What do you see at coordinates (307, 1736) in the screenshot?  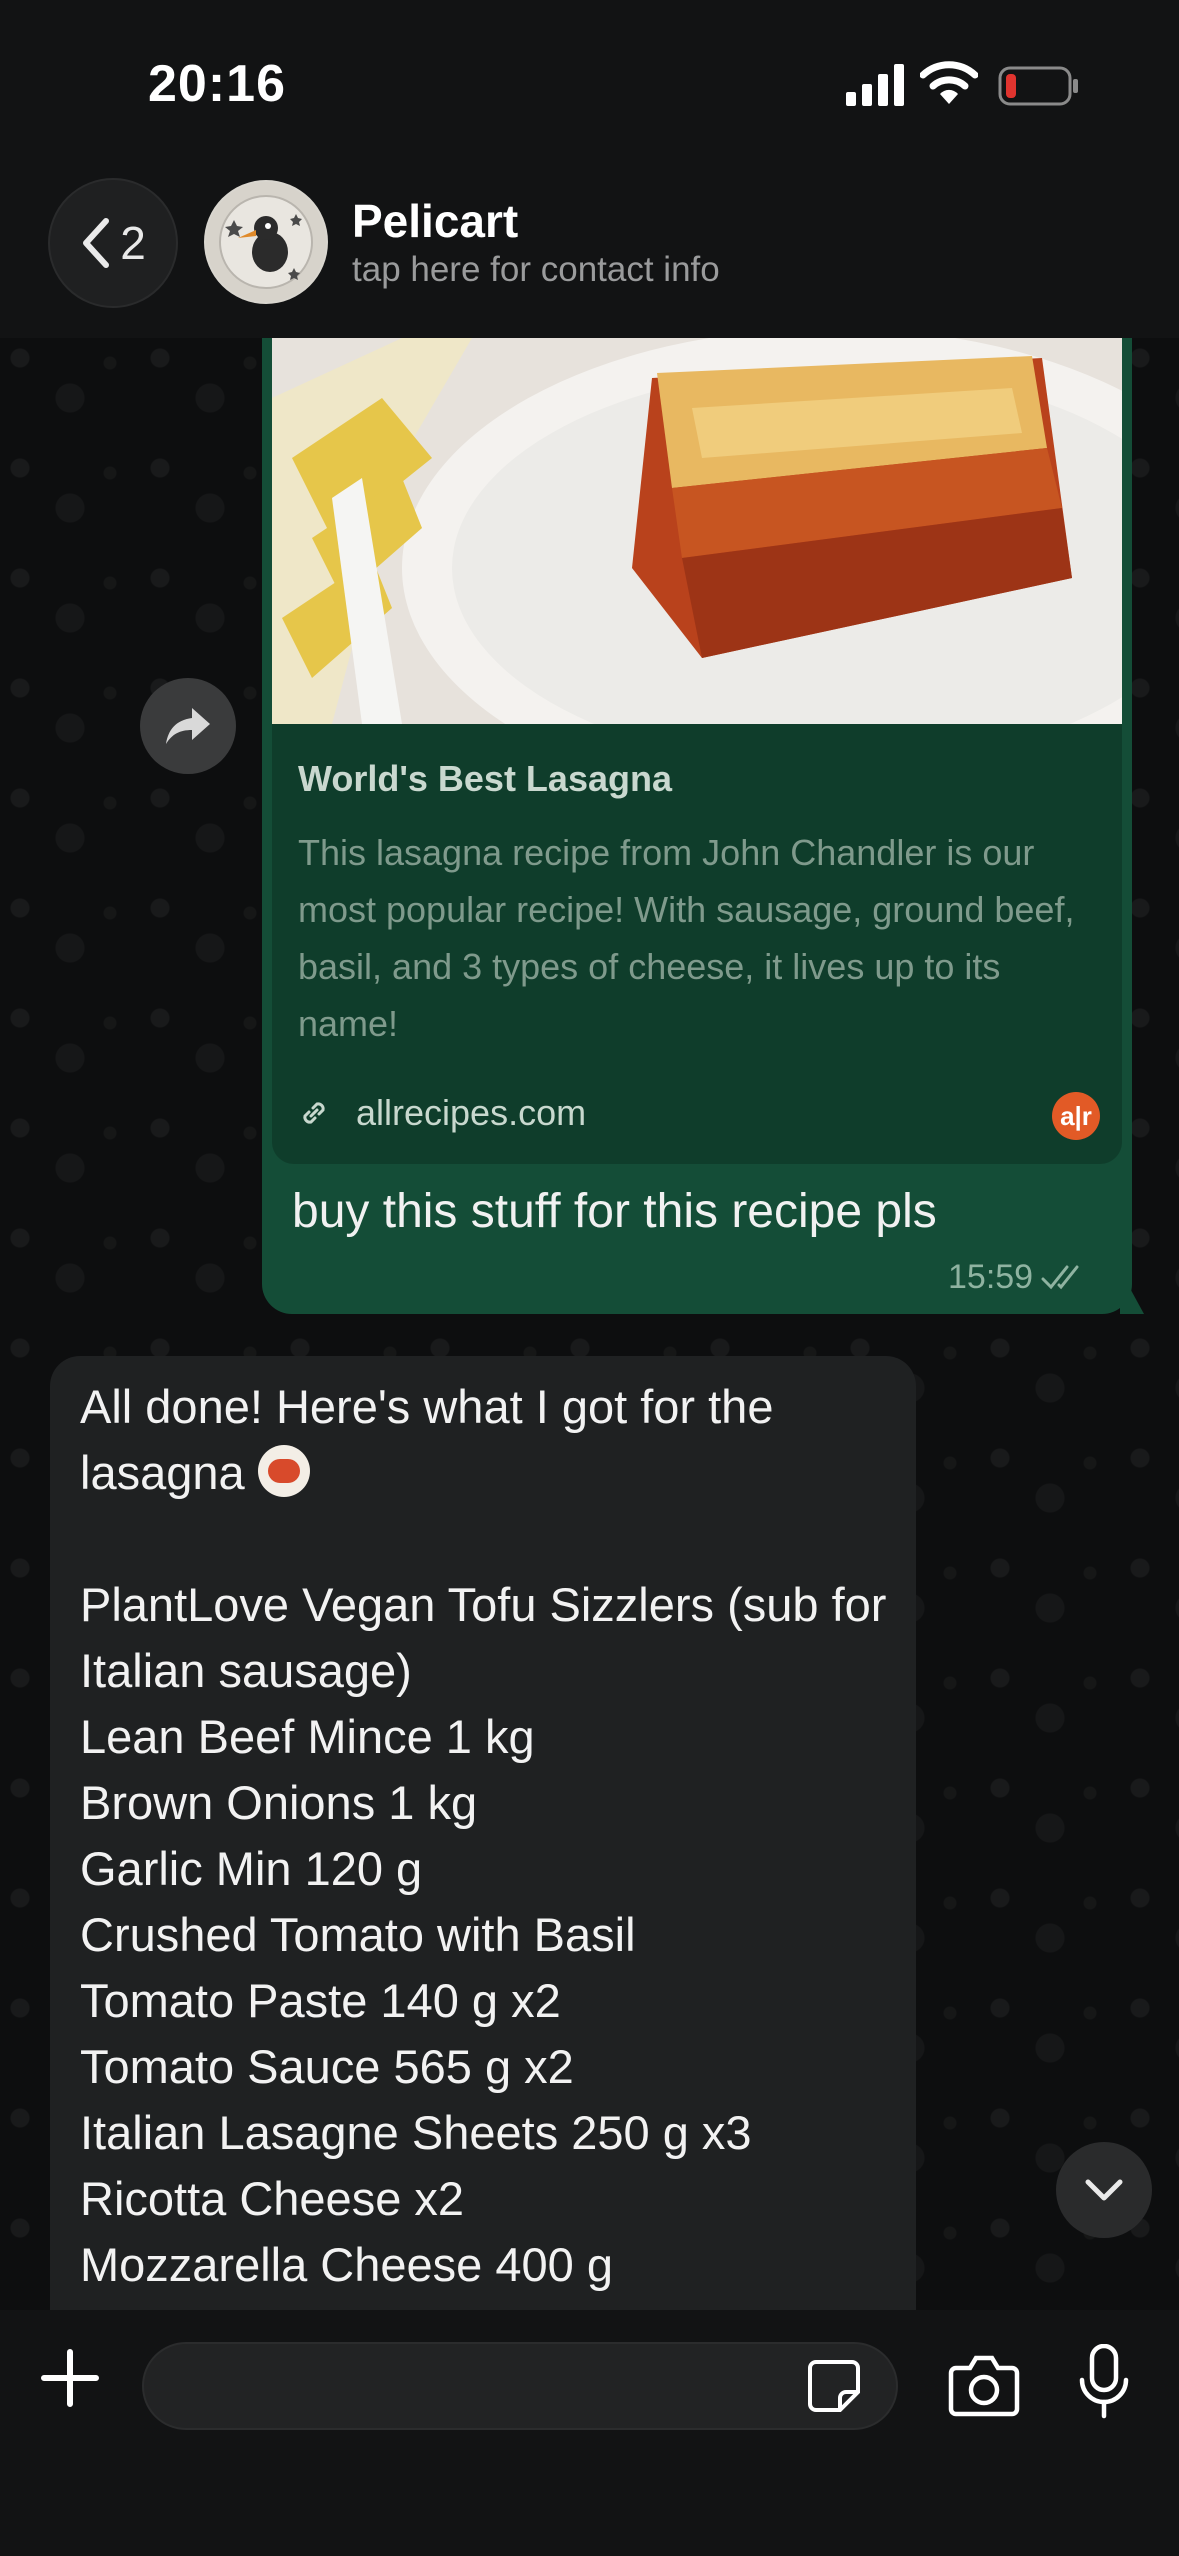 I see `grocery-item: Lean Beef Mince 1 kg` at bounding box center [307, 1736].